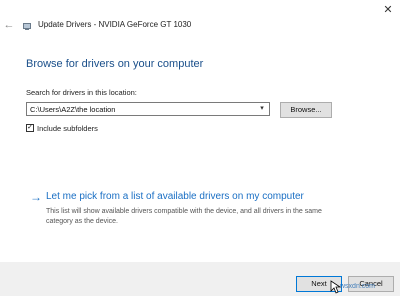 Image resolution: width=400 pixels, height=296 pixels. What do you see at coordinates (36, 197) in the screenshot?
I see `arrow-right-icon: →` at bounding box center [36, 197].